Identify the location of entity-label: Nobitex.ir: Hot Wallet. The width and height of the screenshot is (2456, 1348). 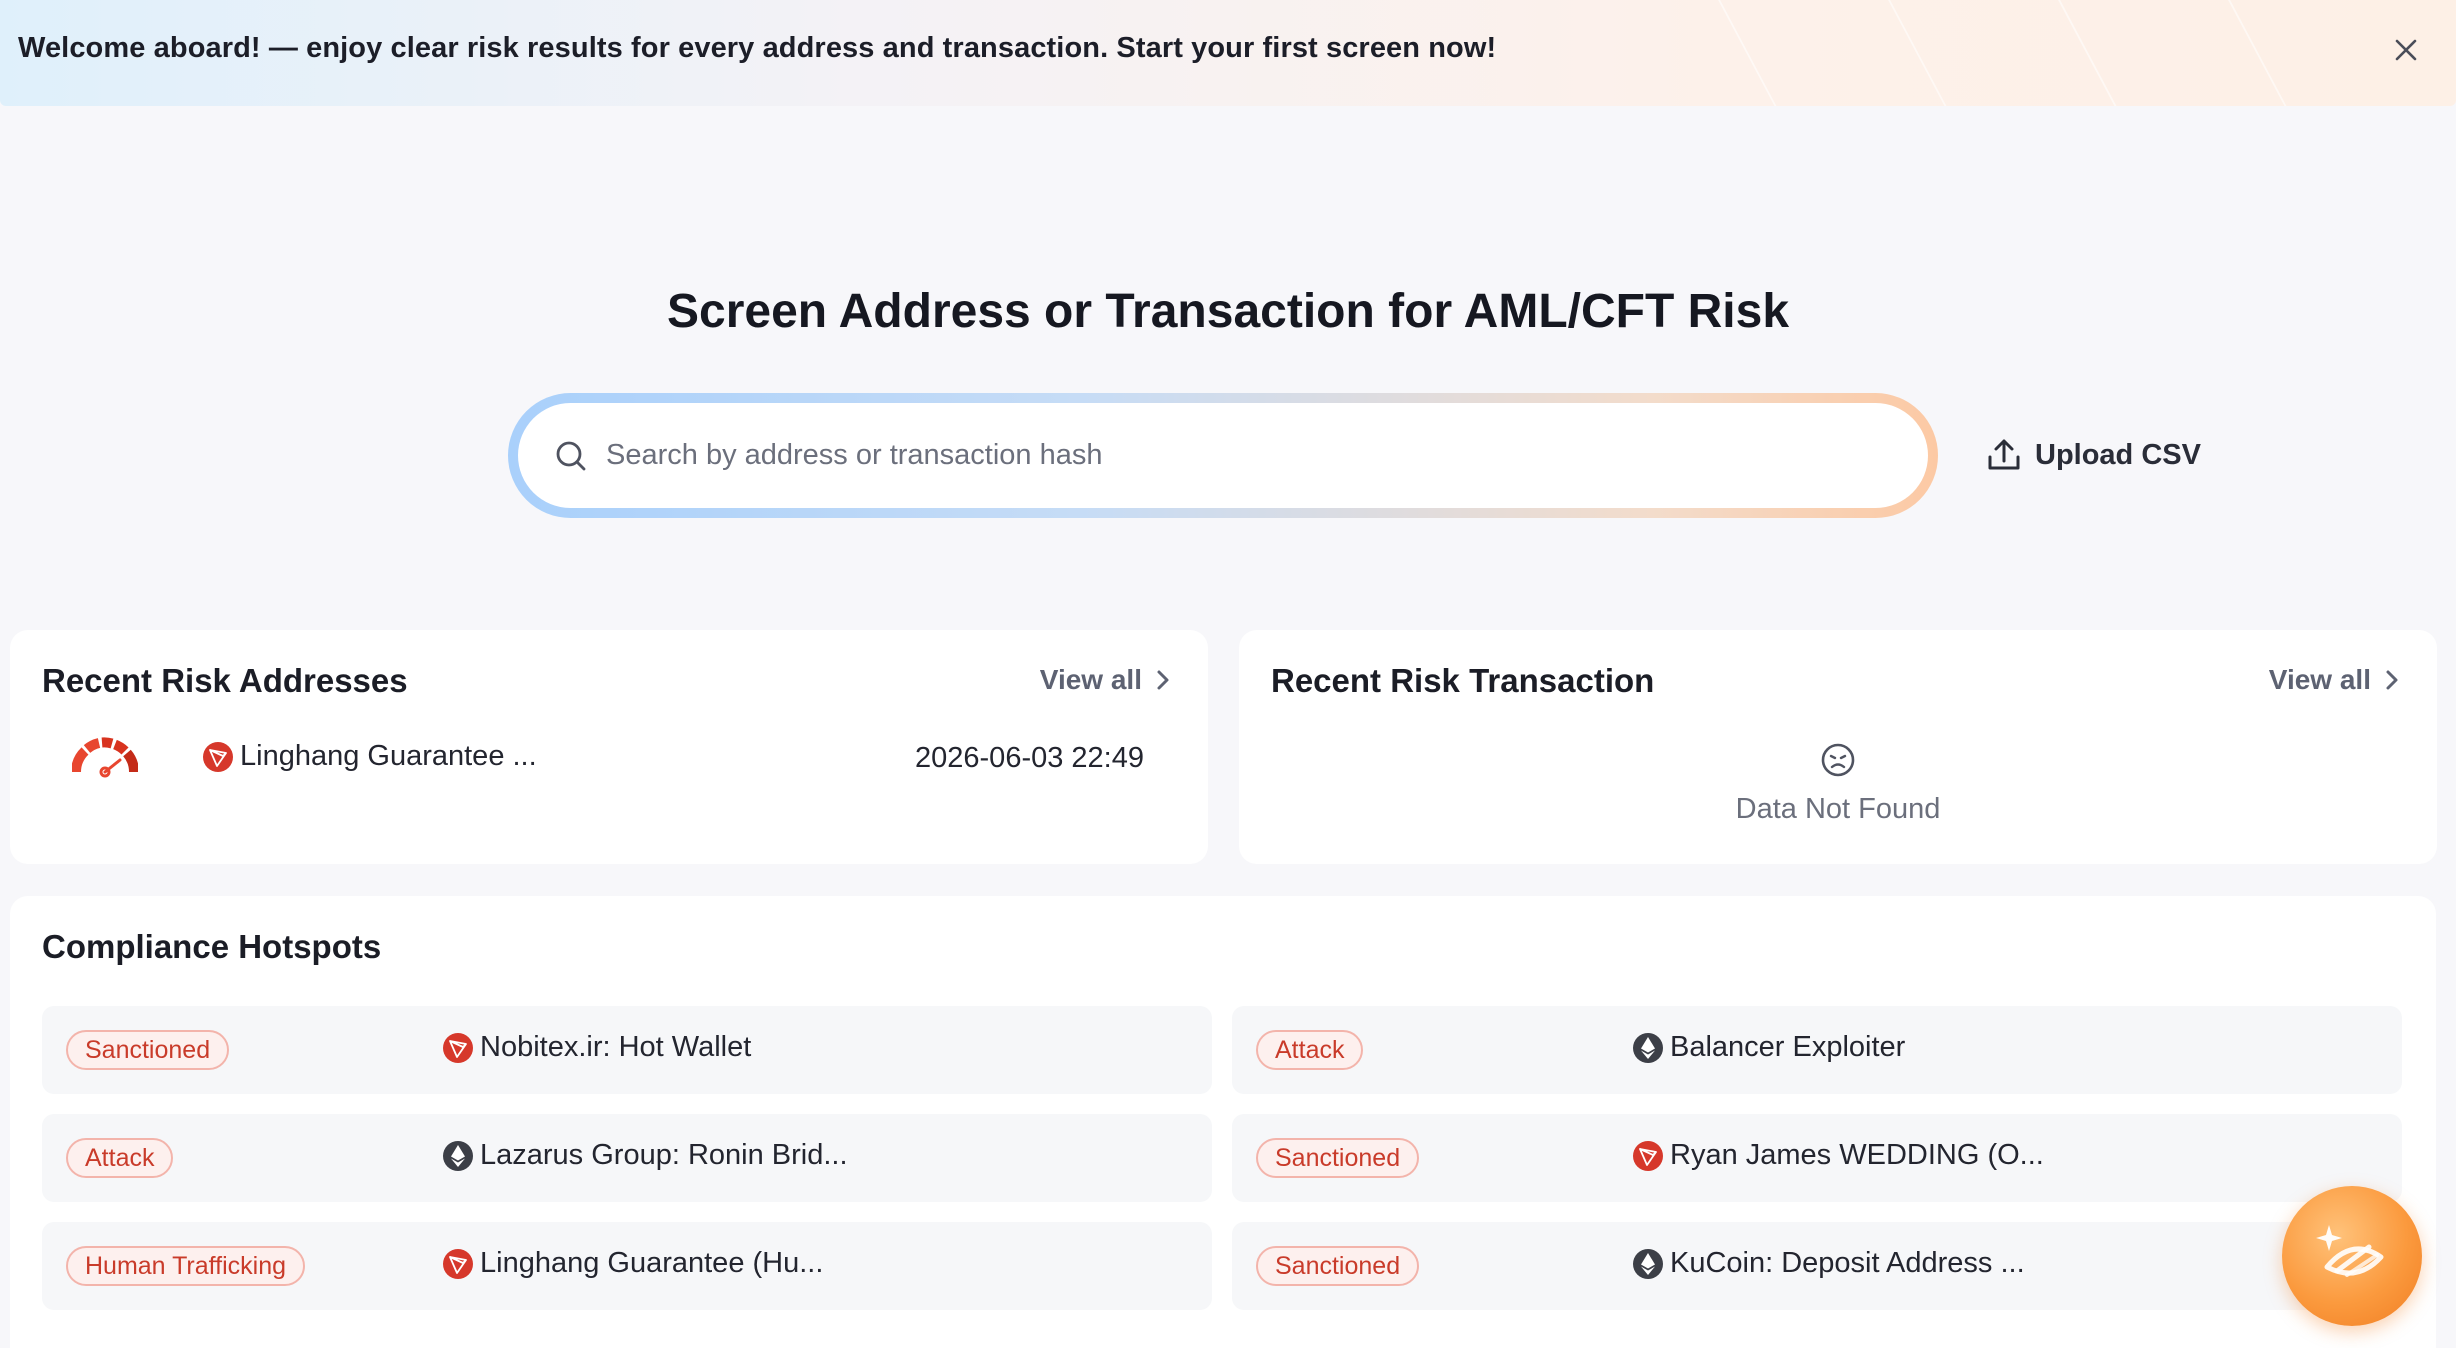
(616, 1047).